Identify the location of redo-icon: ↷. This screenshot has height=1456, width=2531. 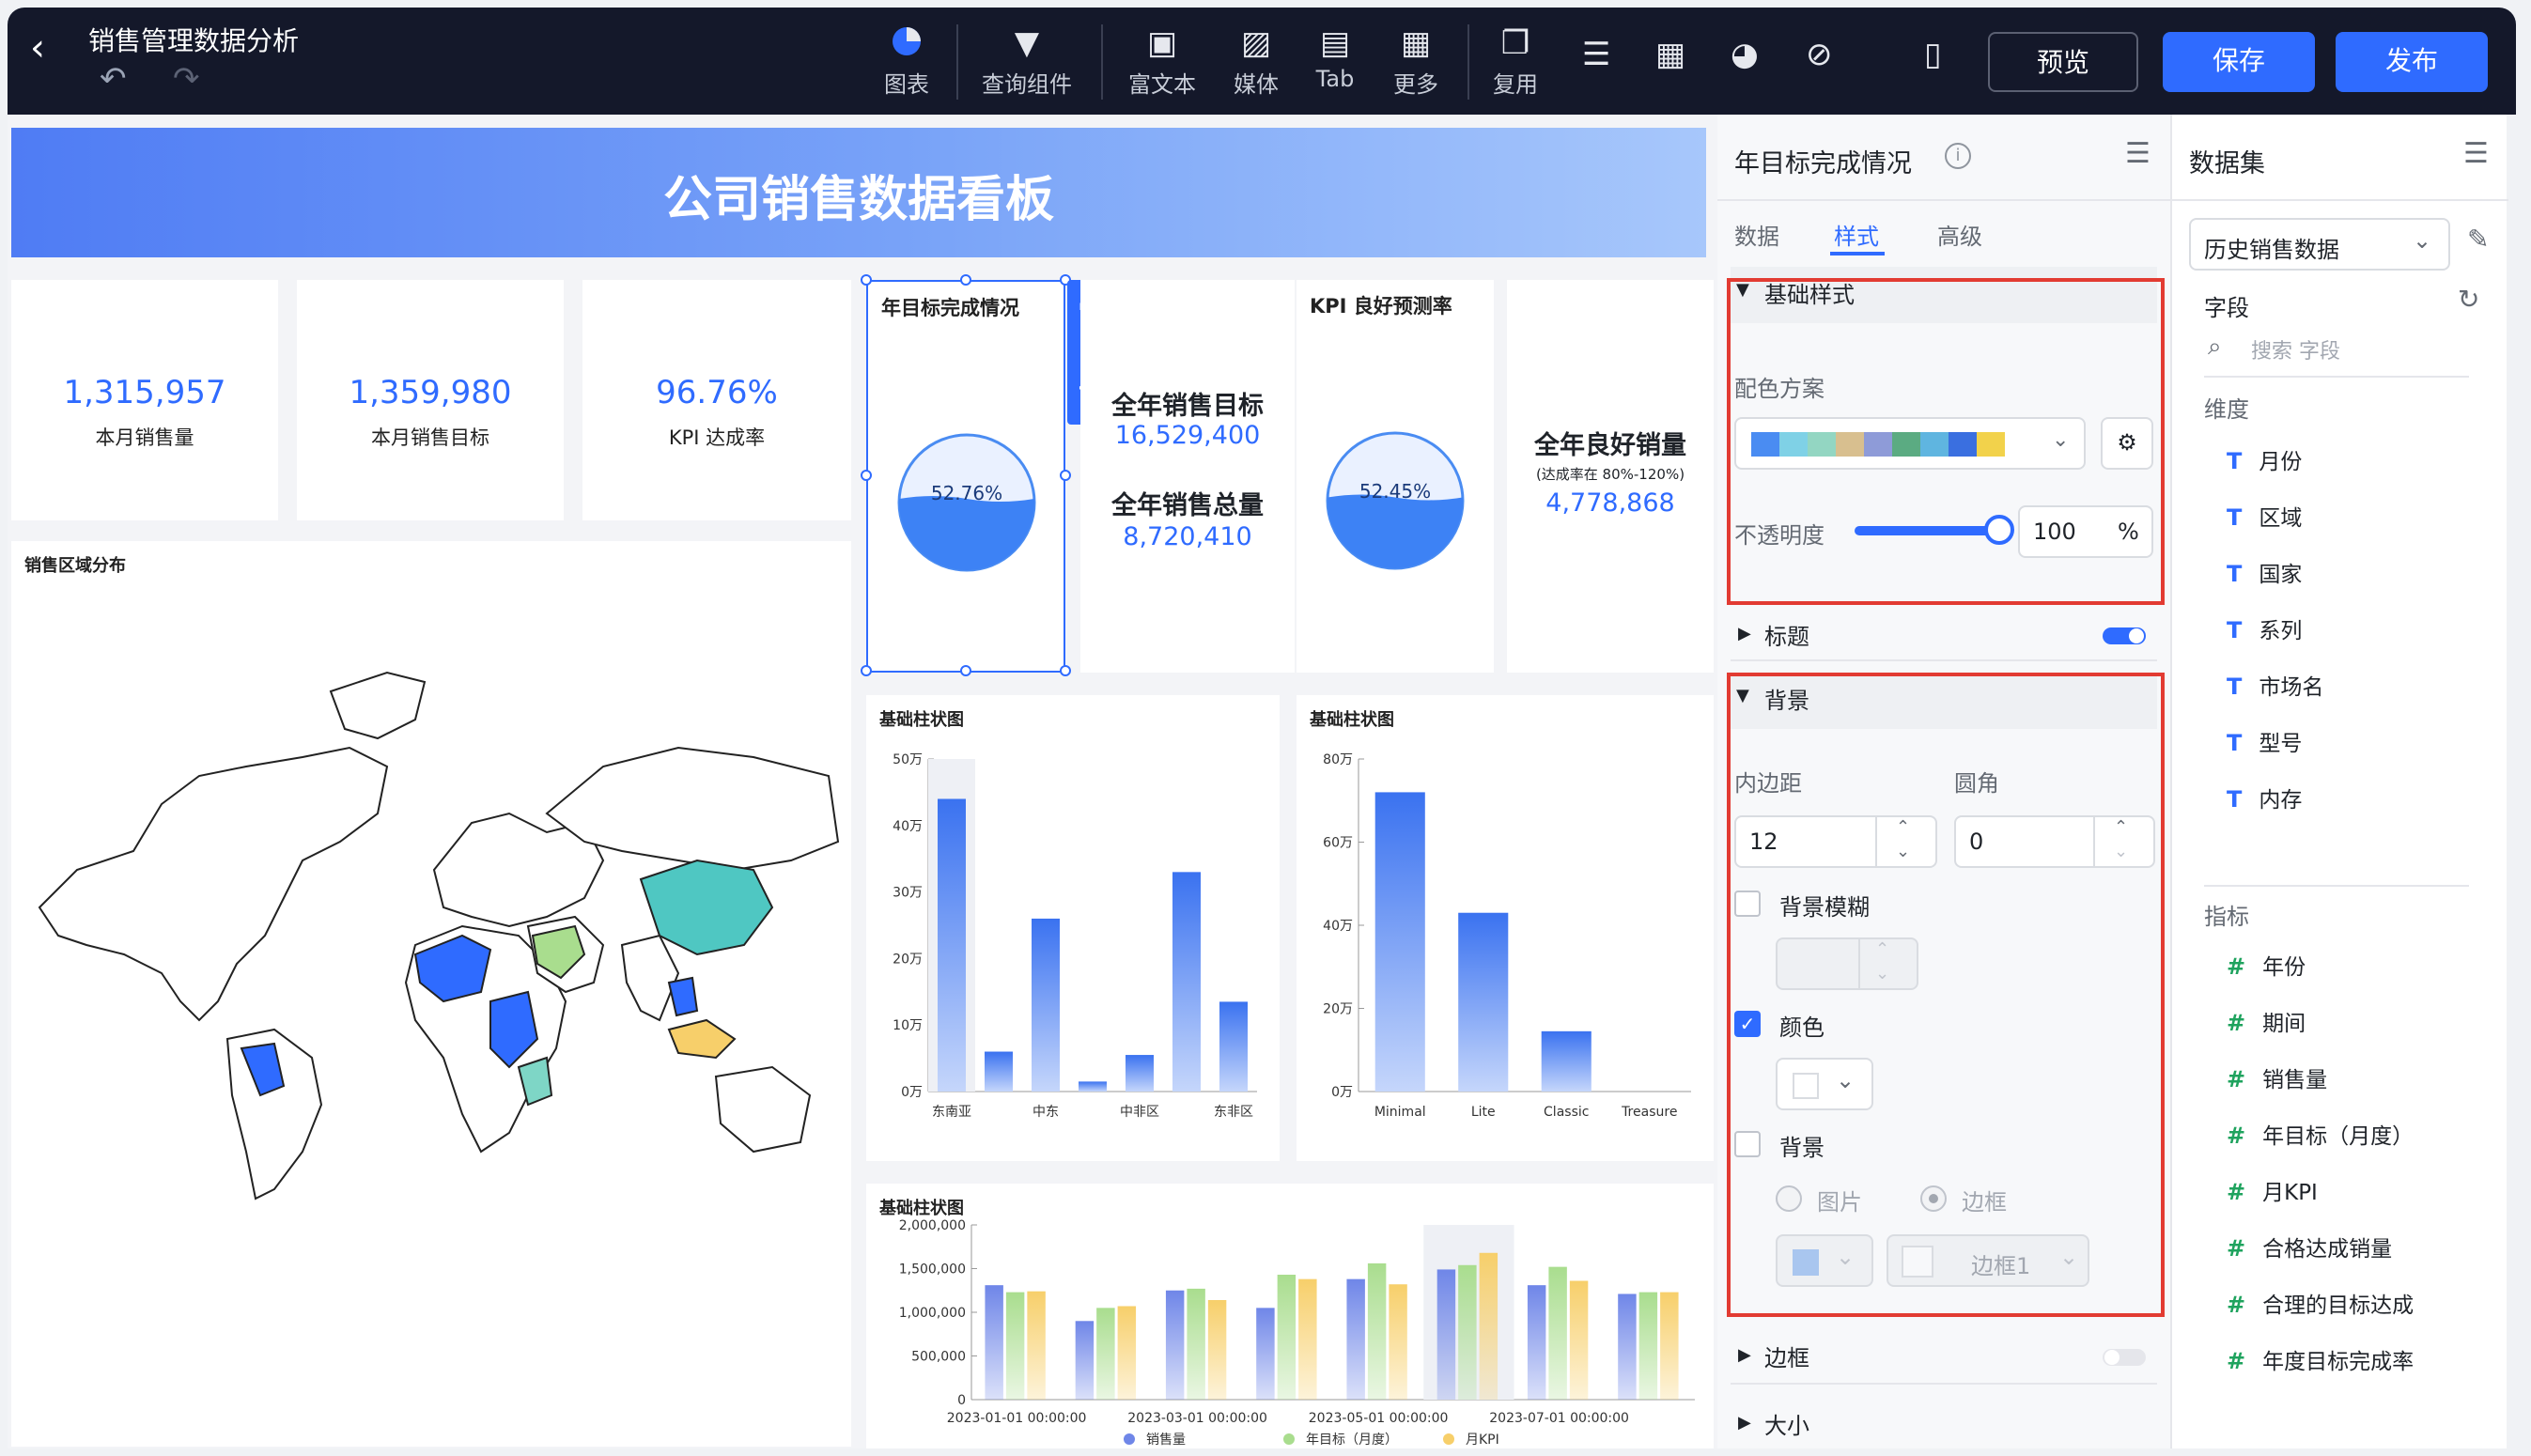
(186, 79).